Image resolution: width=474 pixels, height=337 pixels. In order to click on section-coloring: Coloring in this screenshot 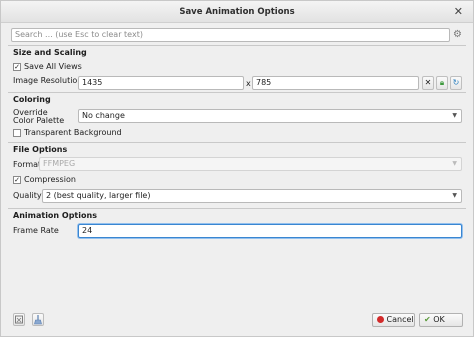, I will do `click(32, 99)`.